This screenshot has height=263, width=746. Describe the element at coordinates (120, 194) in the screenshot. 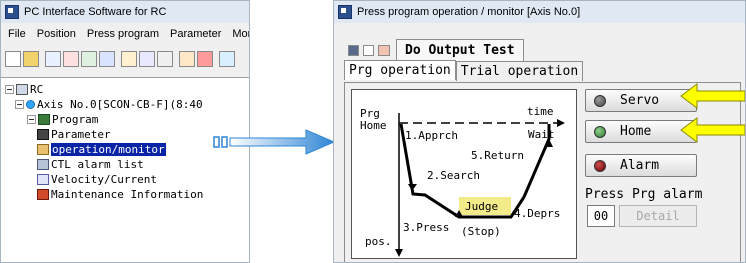

I see `tree-item-maintenance: Maintenance Information` at that location.